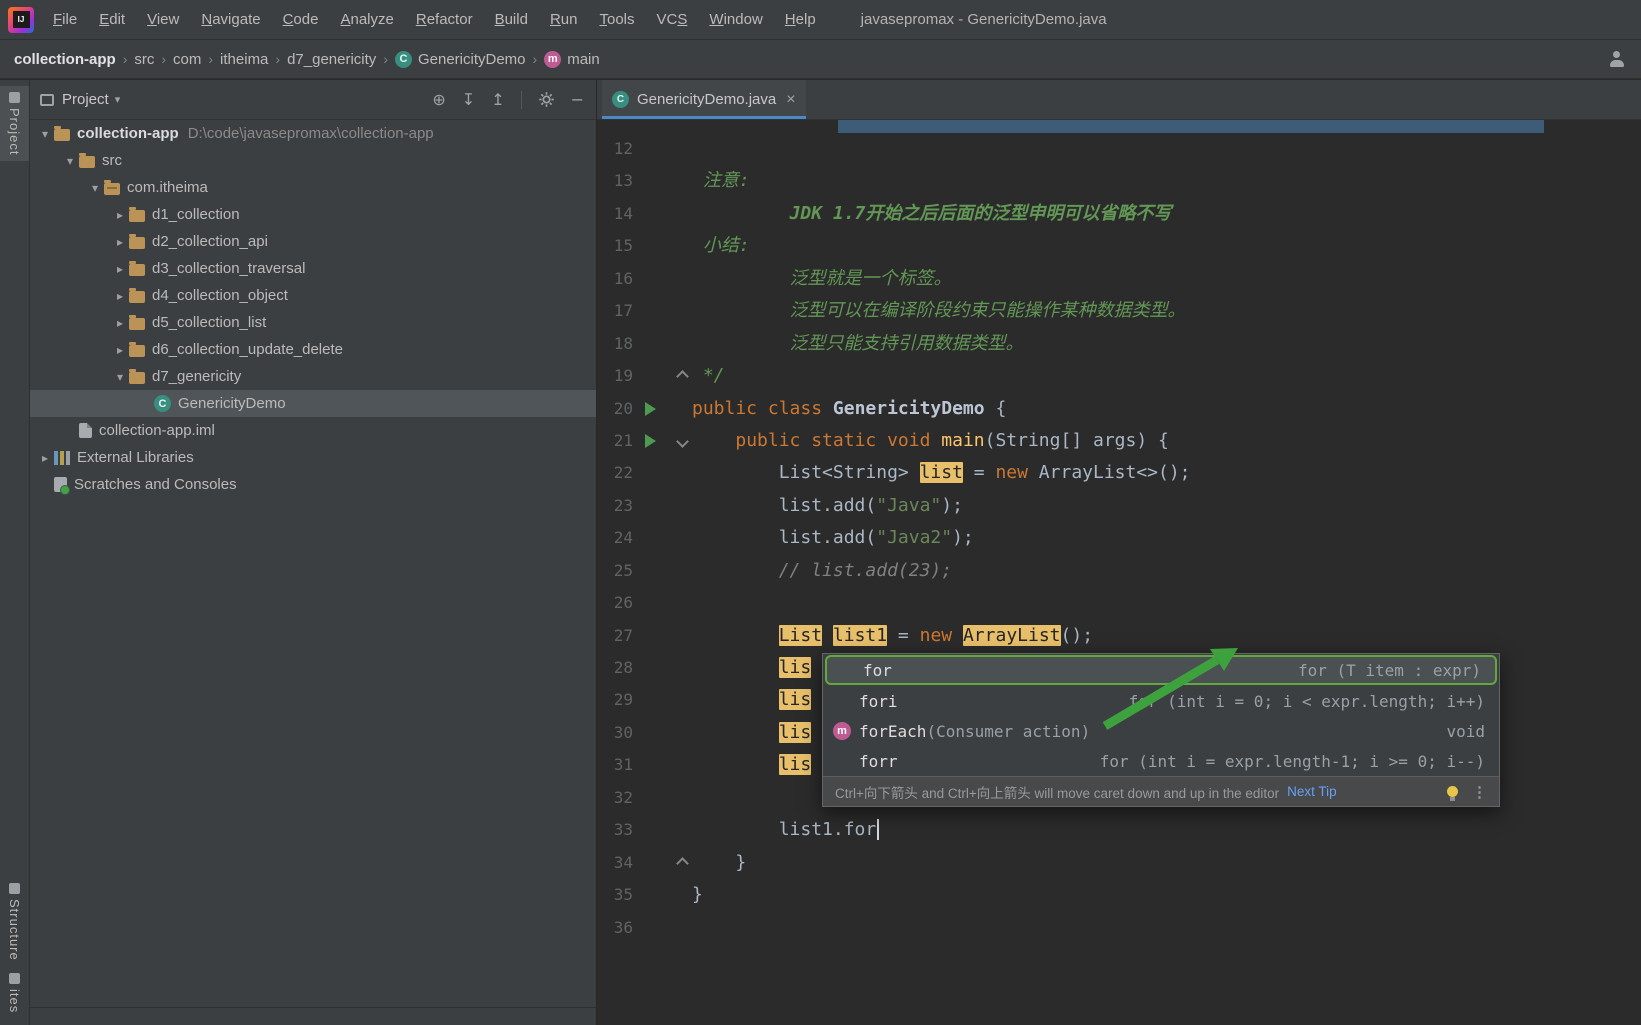 The height and width of the screenshot is (1025, 1641). Describe the element at coordinates (230, 19) in the screenshot. I see `menu-navigate: Navigate` at that location.